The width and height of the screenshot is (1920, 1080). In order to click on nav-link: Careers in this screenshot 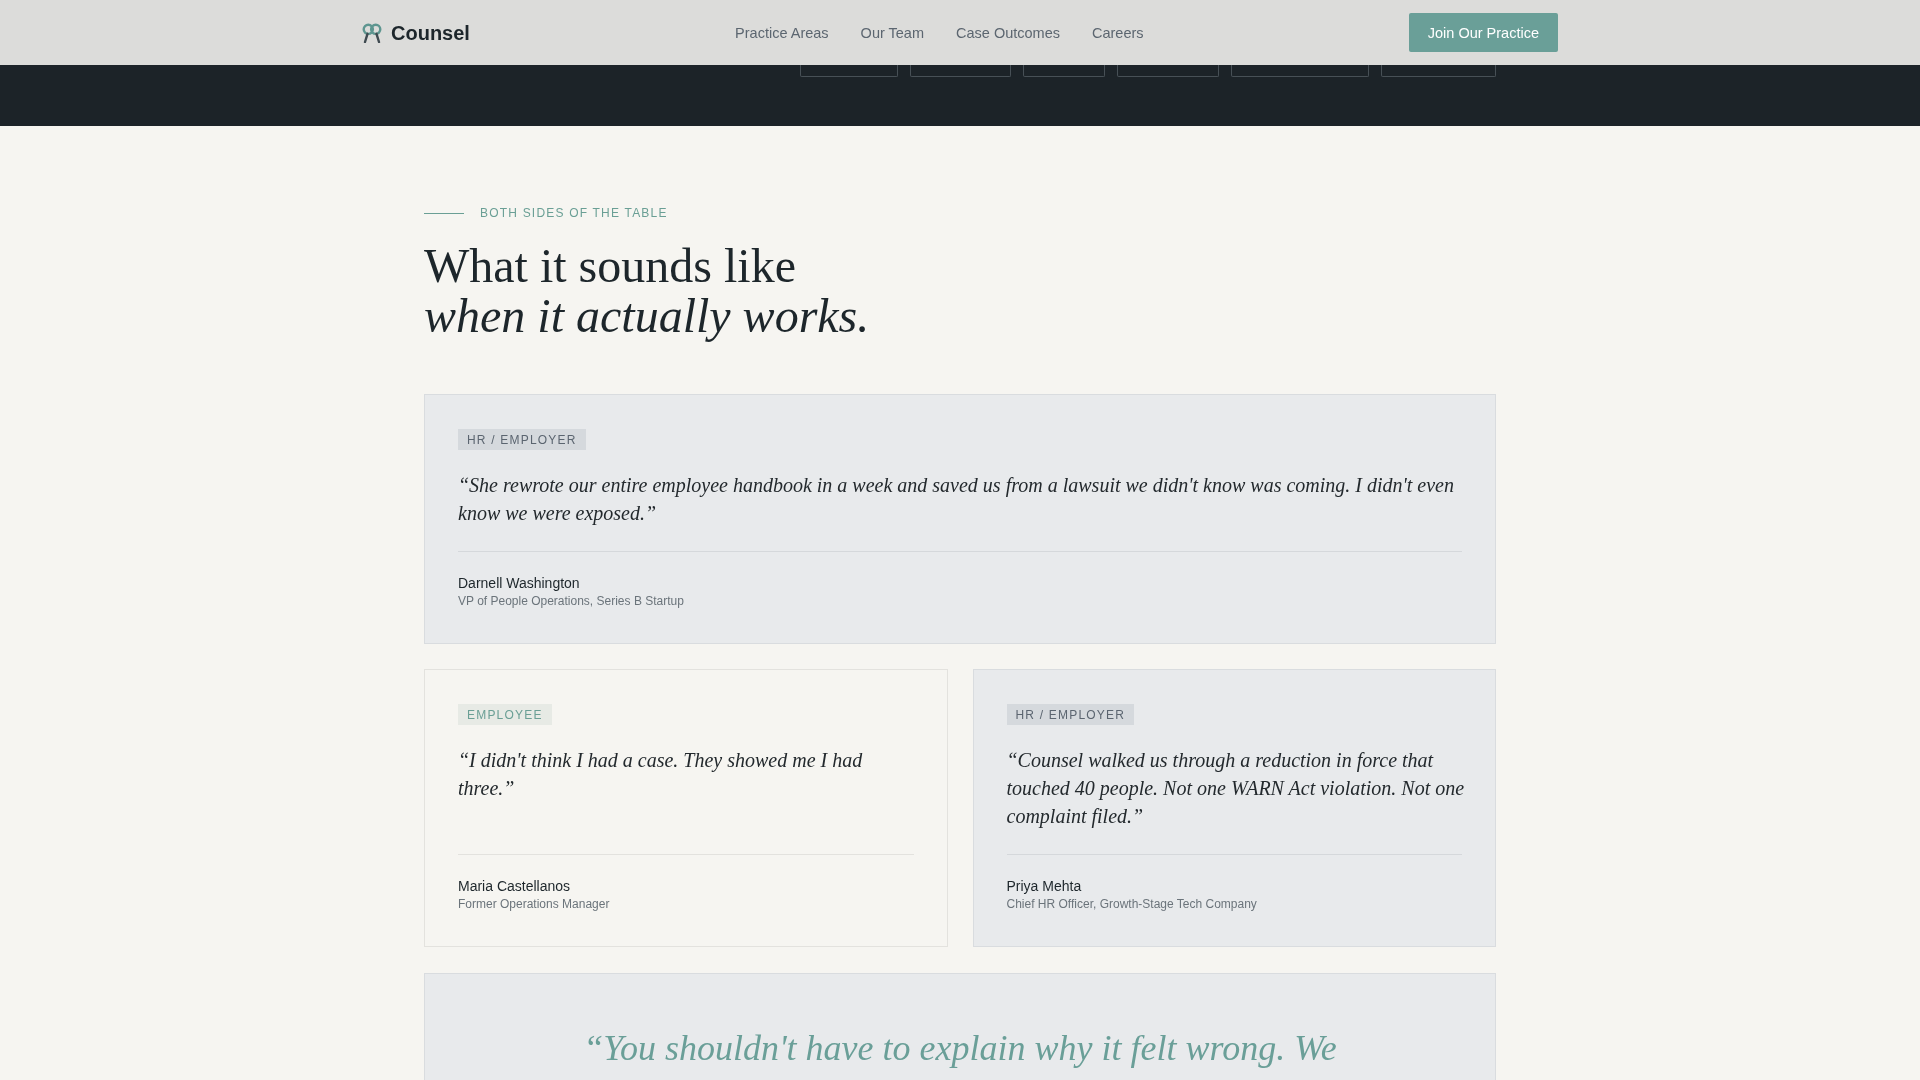, I will do `click(1118, 32)`.